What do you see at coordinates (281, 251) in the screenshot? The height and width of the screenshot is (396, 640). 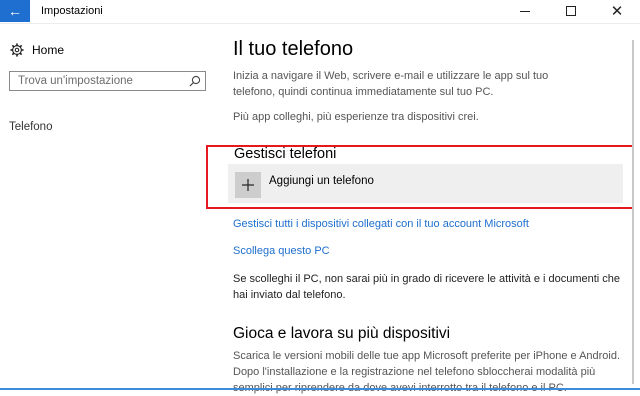 I see `unlink-pc-link: Scollega questo PC` at bounding box center [281, 251].